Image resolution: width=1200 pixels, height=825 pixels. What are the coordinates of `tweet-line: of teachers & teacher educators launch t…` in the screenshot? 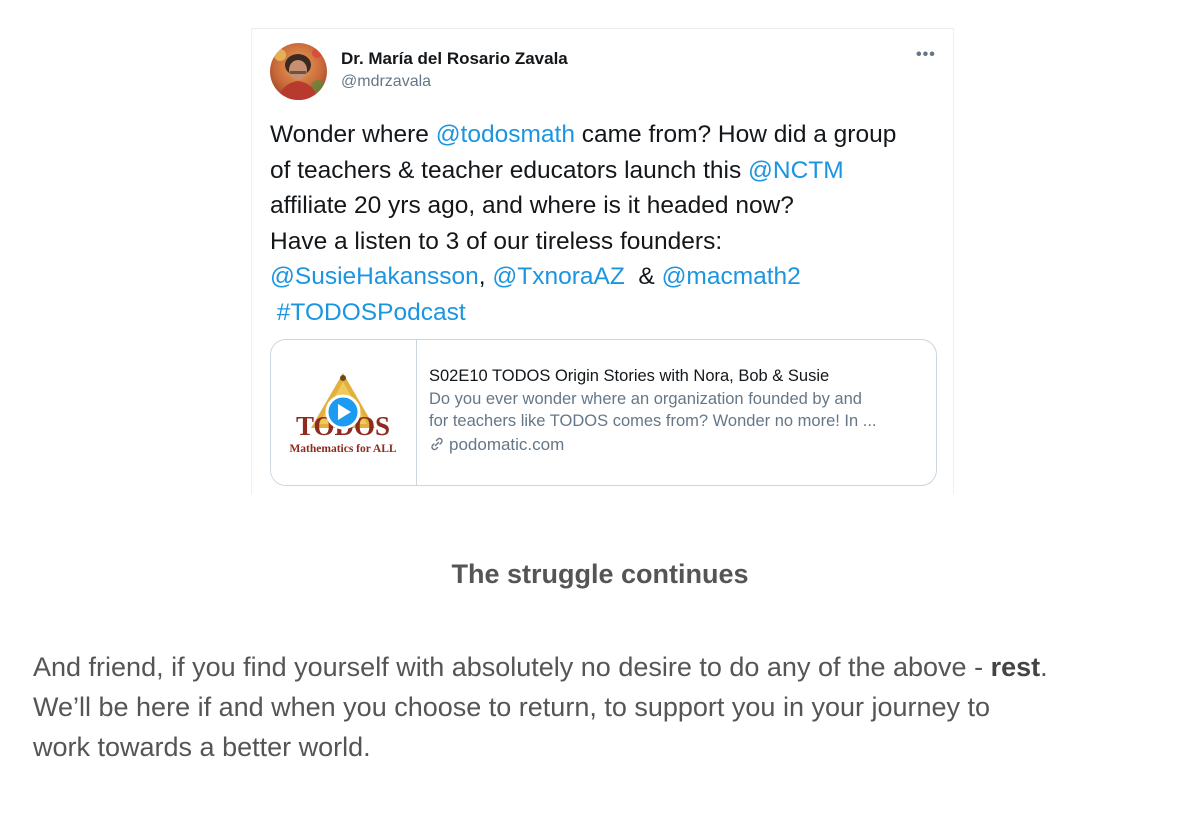 It's located at (610, 171).